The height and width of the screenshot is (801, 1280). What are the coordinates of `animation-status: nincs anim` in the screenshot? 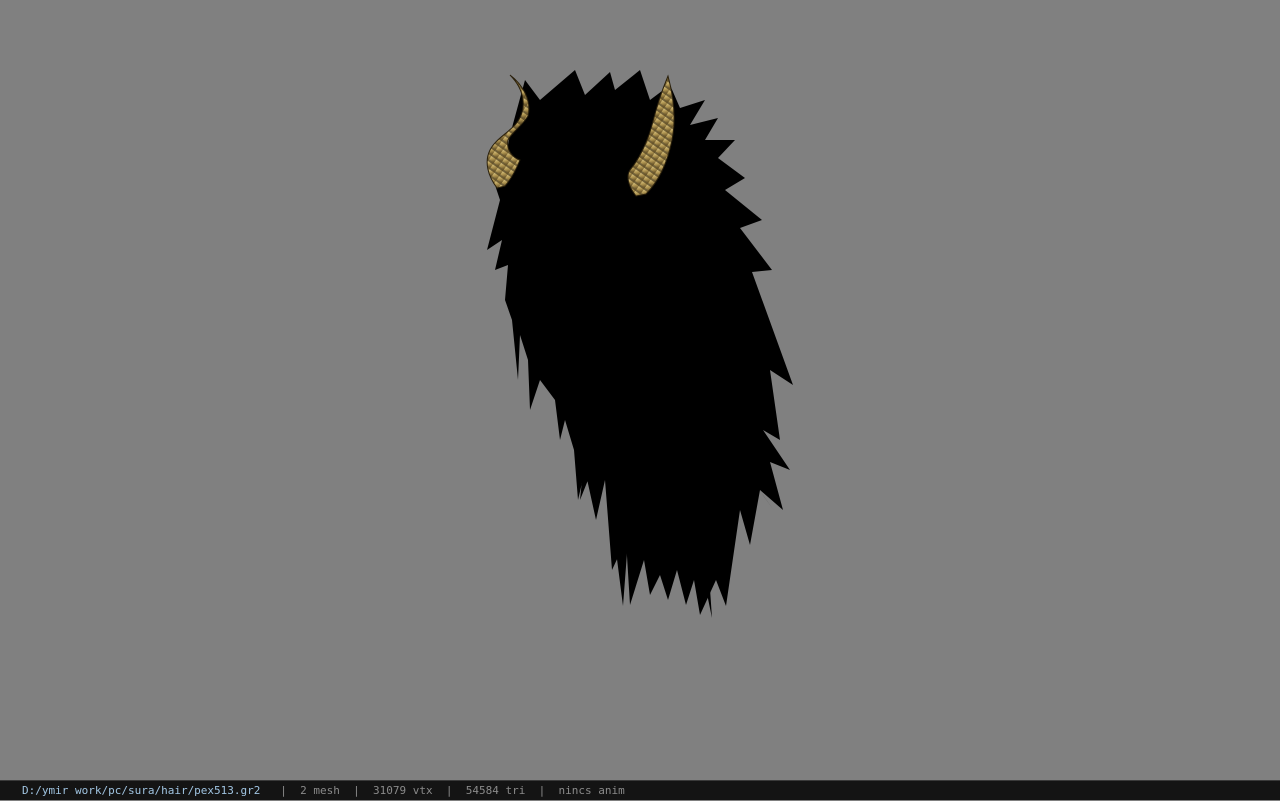 It's located at (591, 790).